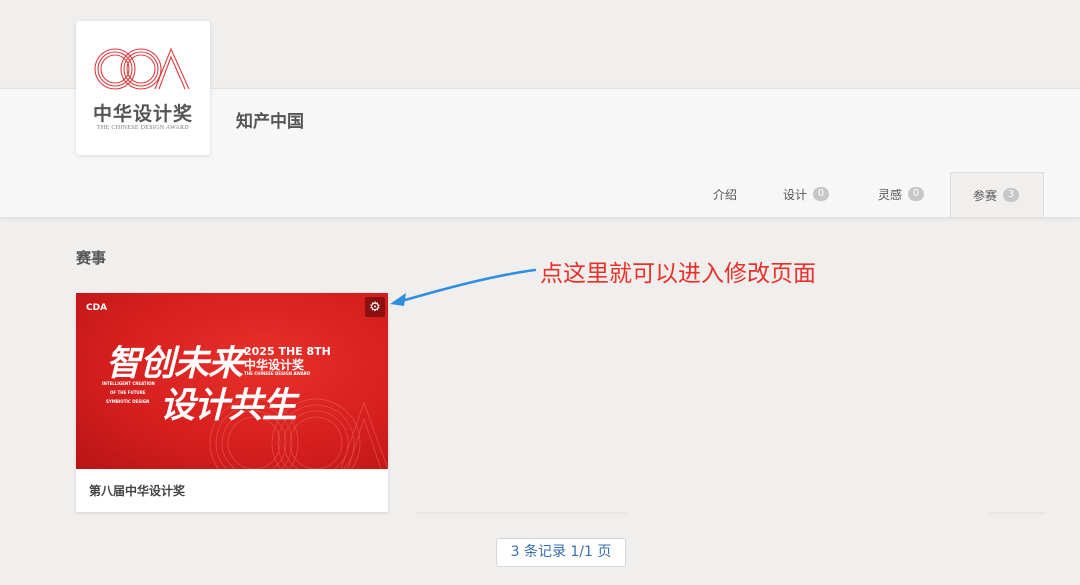  What do you see at coordinates (795, 194) in the screenshot?
I see `tab-design-label: 设计` at bounding box center [795, 194].